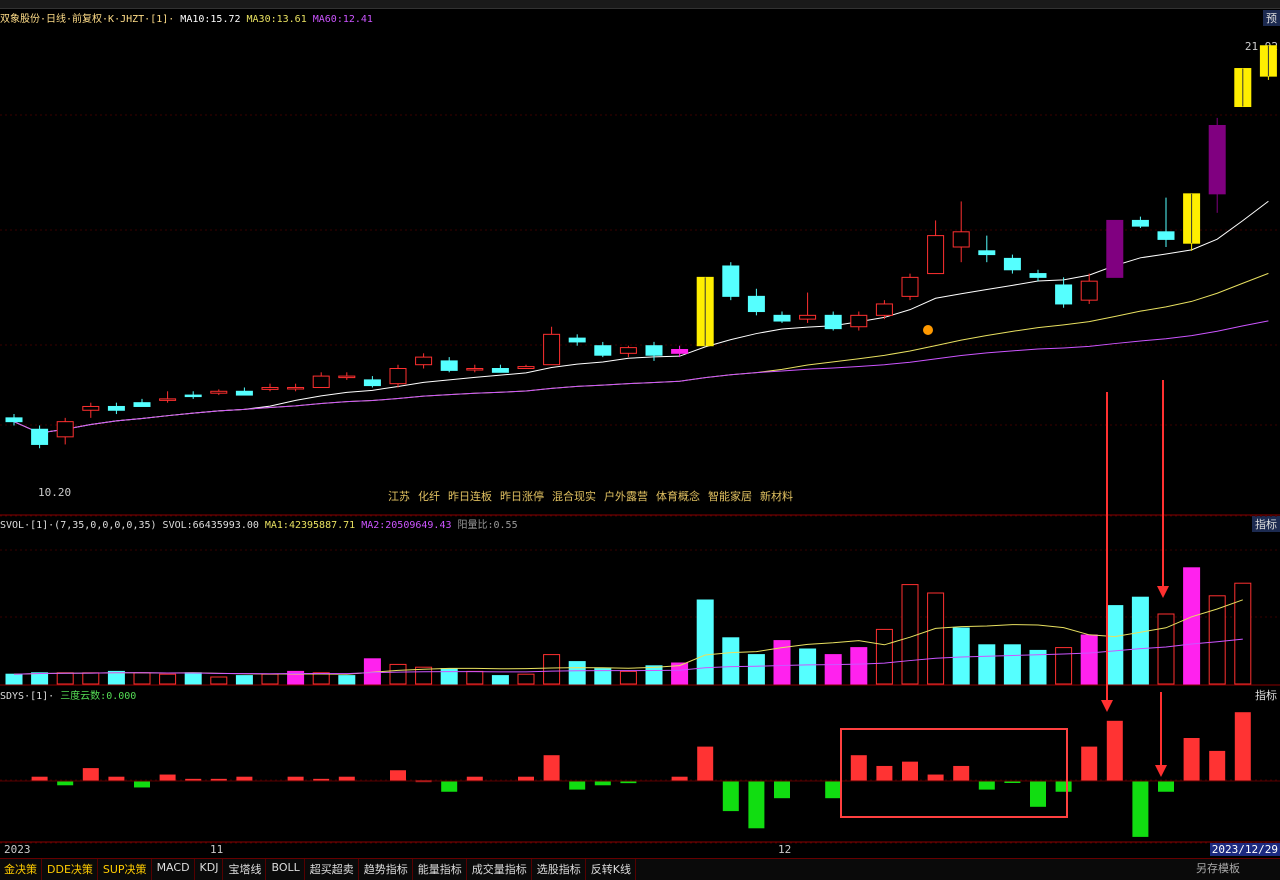 This screenshot has height=880, width=1280. I want to click on sdys-series, so click(640, 774).